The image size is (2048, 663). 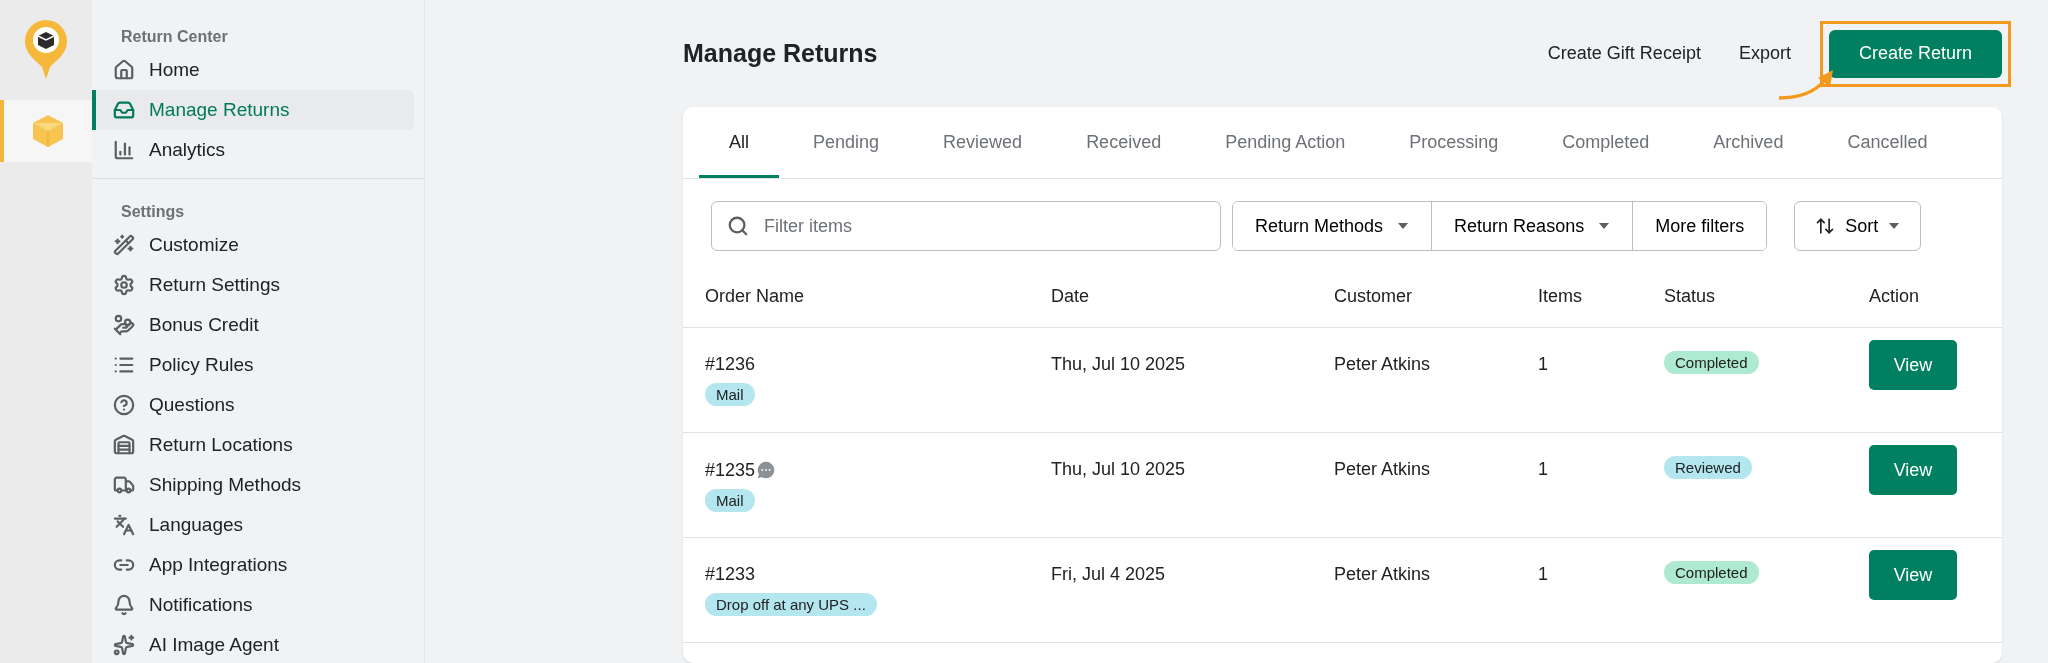 What do you see at coordinates (124, 285) in the screenshot?
I see `settings-icon` at bounding box center [124, 285].